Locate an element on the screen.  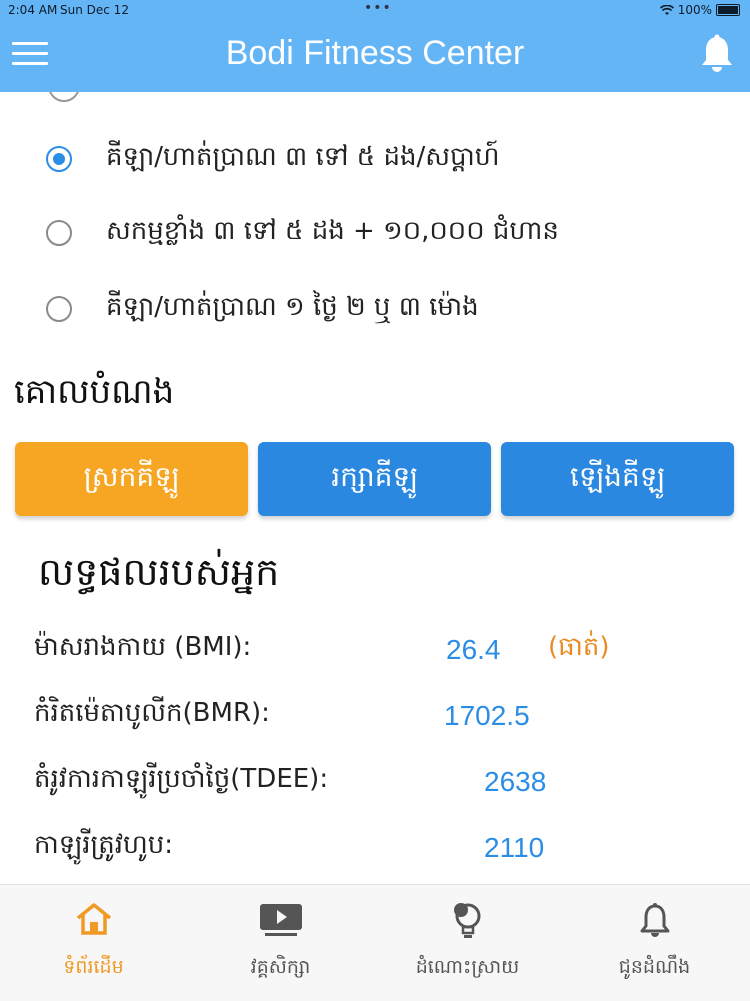
lose-weight-button: ស្រកគីឡូ is located at coordinates (131, 479).